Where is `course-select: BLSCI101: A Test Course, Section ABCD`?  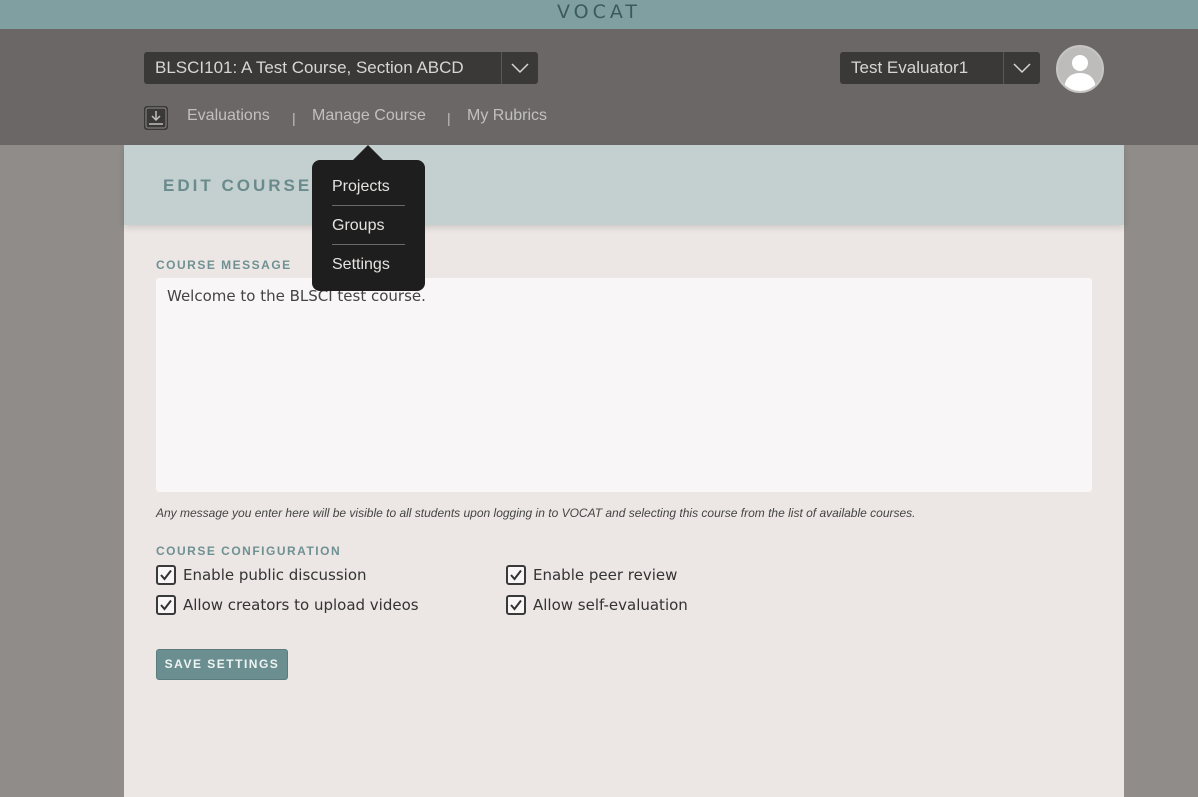 course-select: BLSCI101: A Test Course, Section ABCD is located at coordinates (341, 68).